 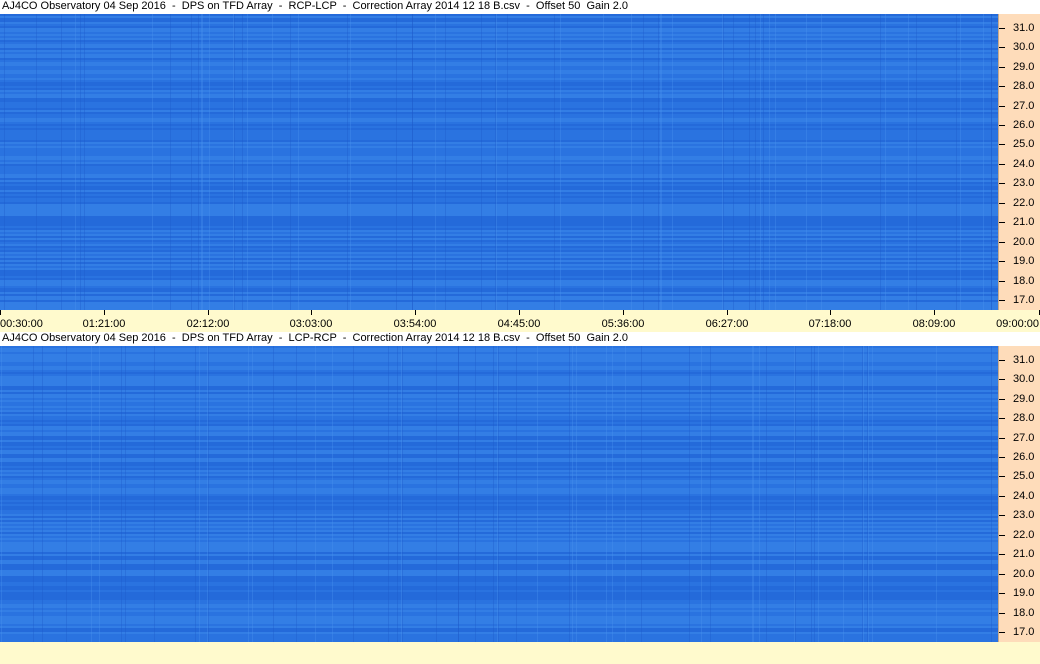 I want to click on y-tick-label: 30.0, so click(x=1024, y=379).